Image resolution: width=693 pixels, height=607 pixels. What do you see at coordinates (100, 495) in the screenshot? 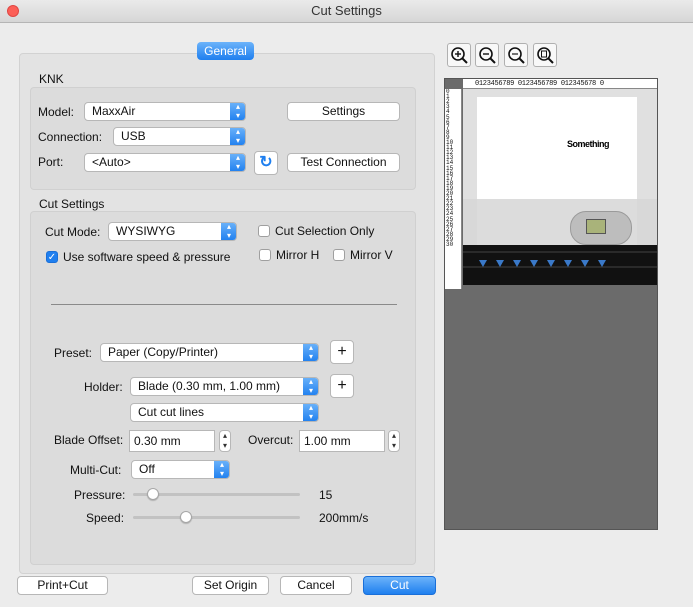
I see `pressure-label: Pressure:` at bounding box center [100, 495].